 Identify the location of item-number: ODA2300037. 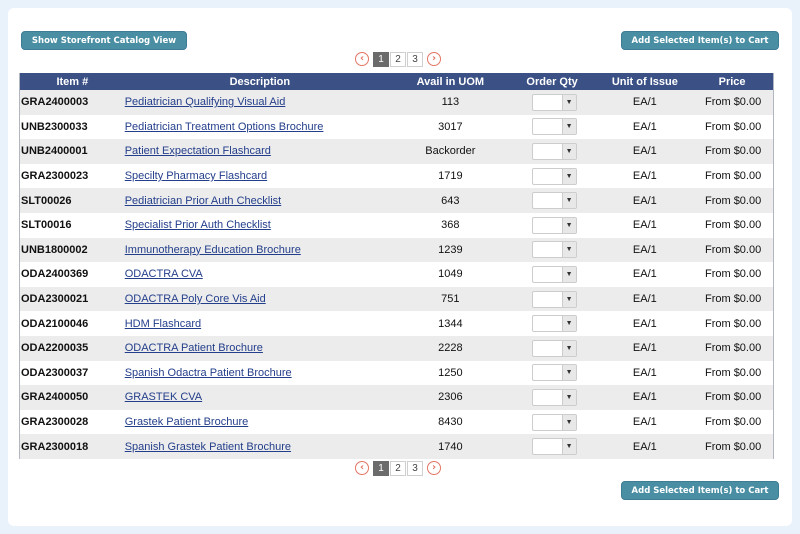
(55, 372).